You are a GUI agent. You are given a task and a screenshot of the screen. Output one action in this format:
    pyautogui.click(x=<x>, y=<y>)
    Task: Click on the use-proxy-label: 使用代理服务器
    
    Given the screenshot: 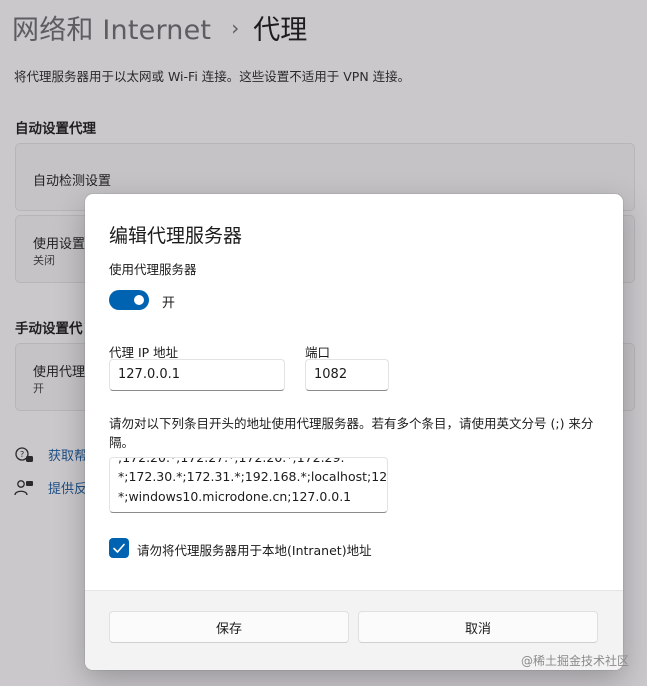 What is the action you would take?
    pyautogui.click(x=153, y=269)
    